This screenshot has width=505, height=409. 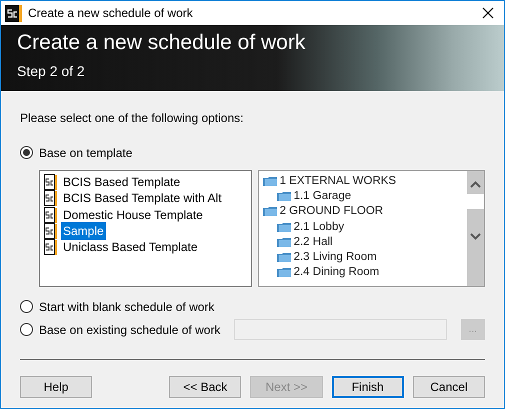 What do you see at coordinates (332, 212) in the screenshot?
I see `tree-item: 2 GROUND FLOOR` at bounding box center [332, 212].